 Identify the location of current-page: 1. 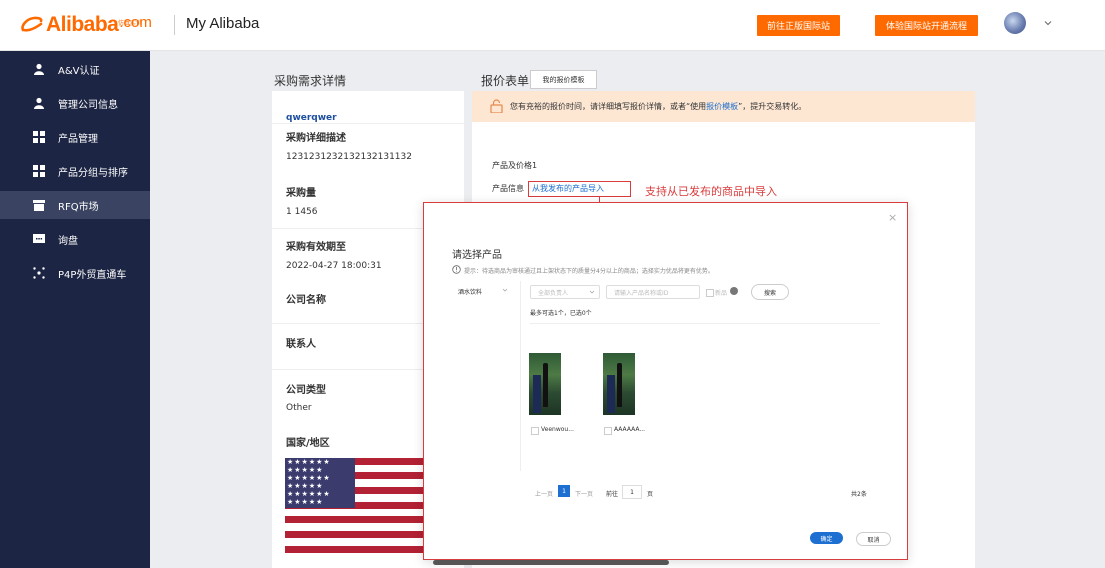
(564, 491).